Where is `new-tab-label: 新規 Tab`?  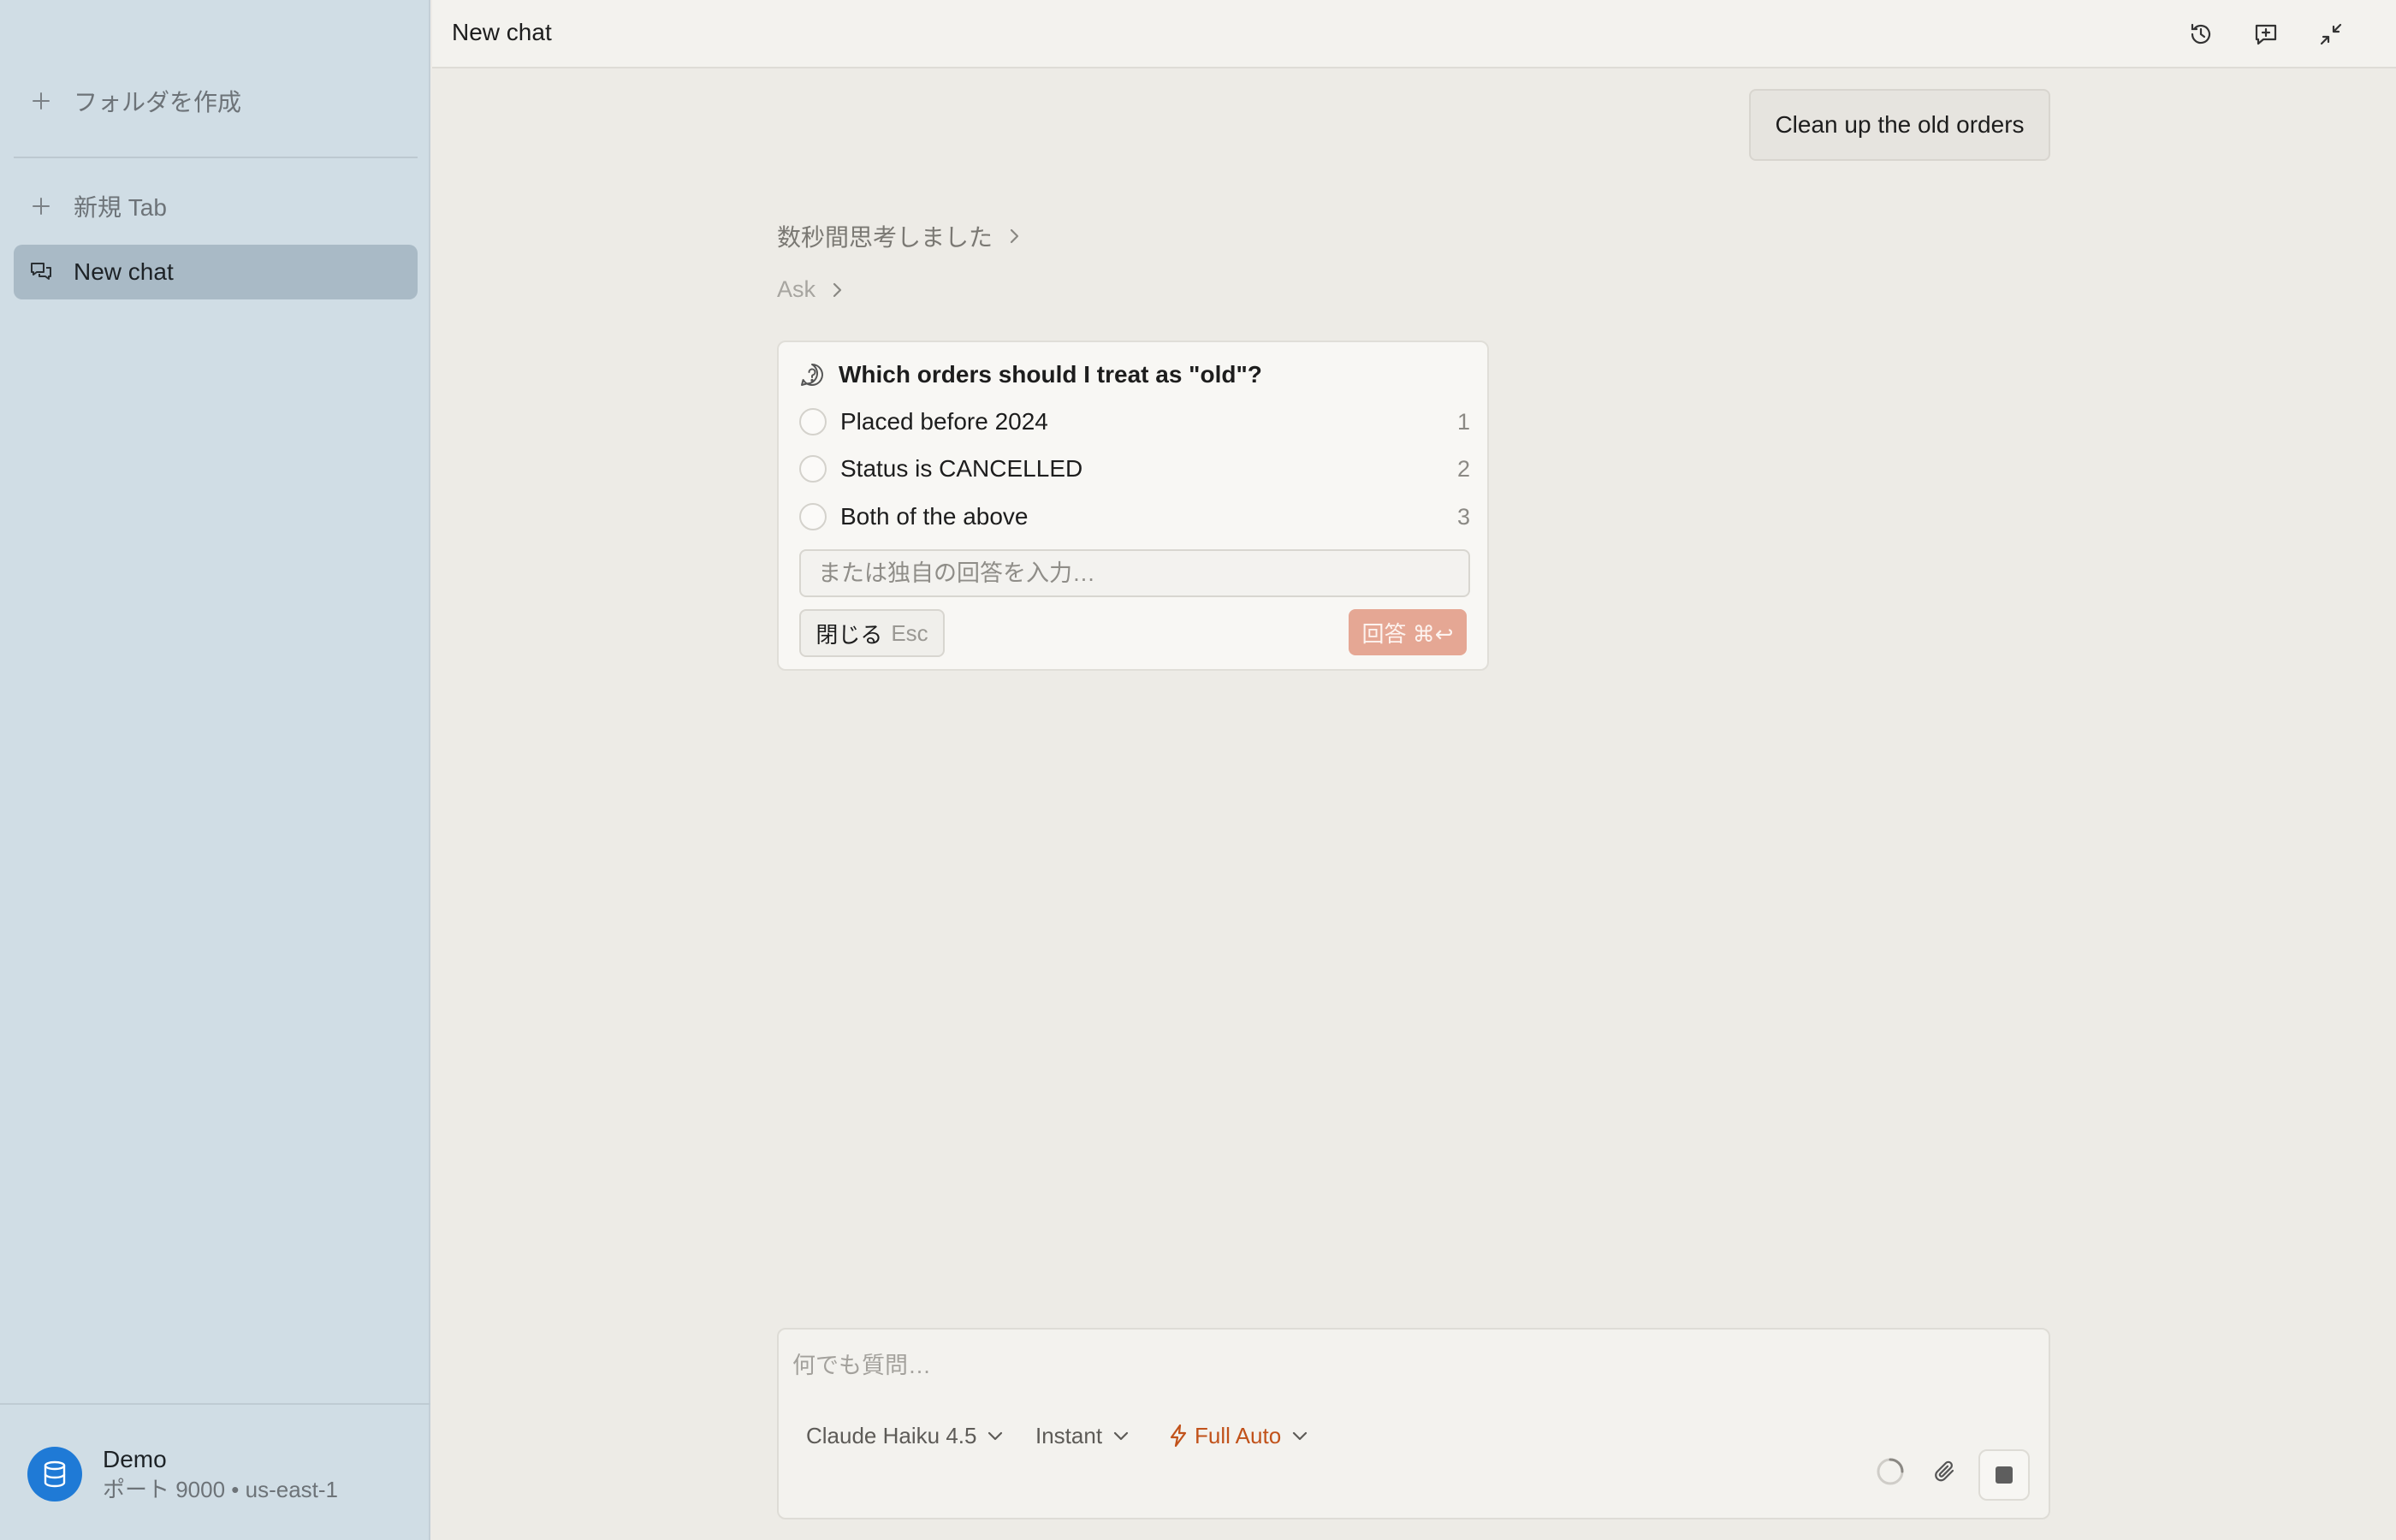 new-tab-label: 新規 Tab is located at coordinates (121, 207).